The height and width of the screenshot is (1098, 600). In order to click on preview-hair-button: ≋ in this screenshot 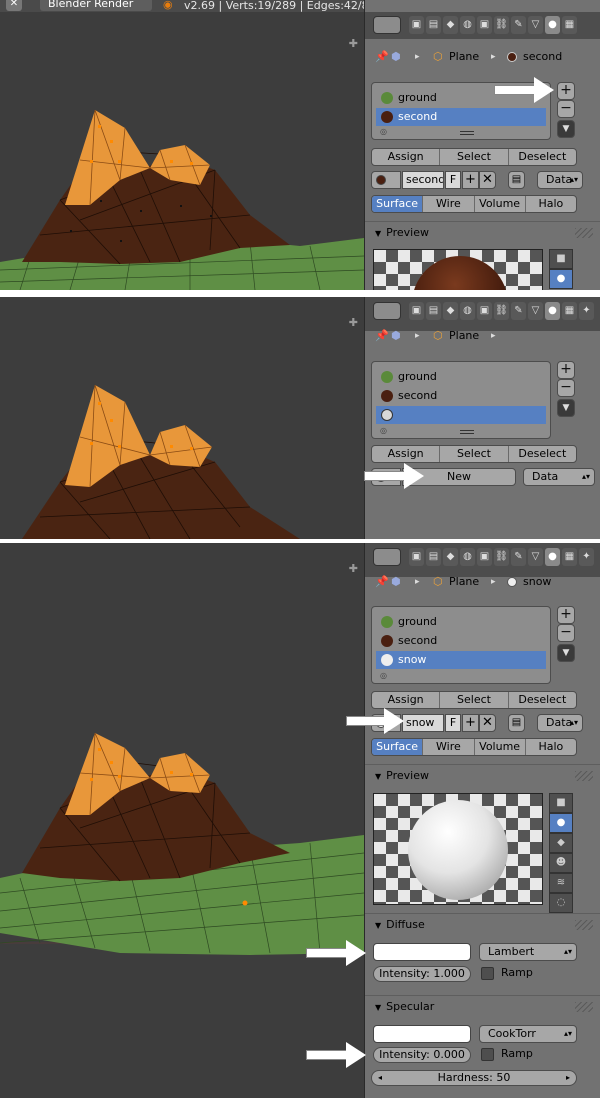, I will do `click(561, 883)`.